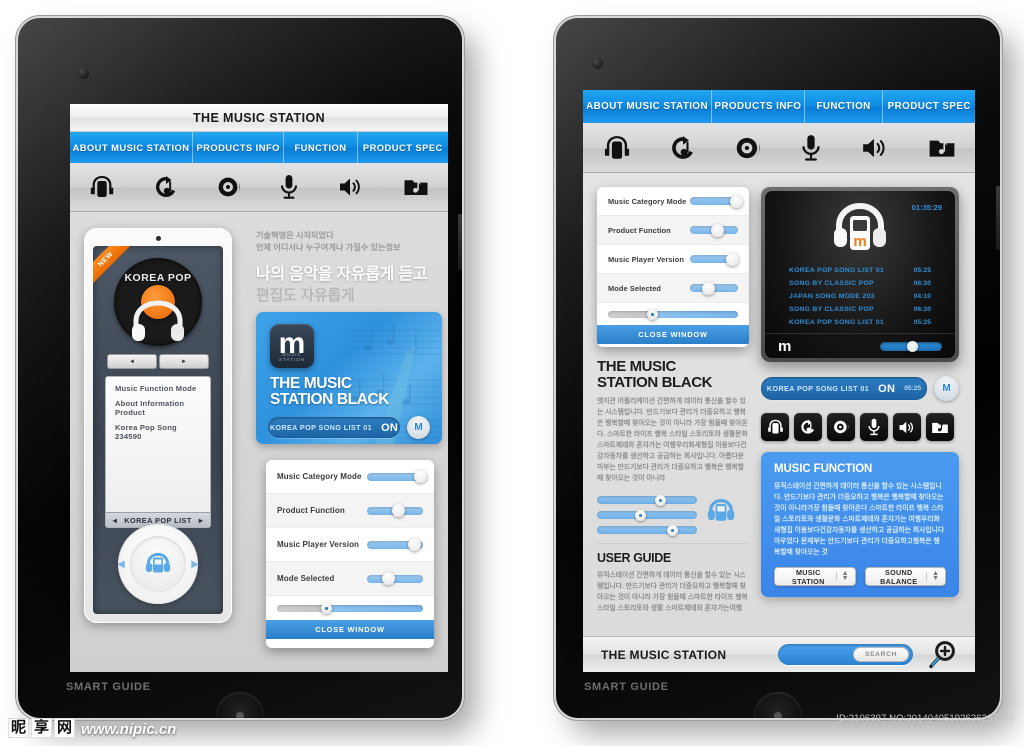  I want to click on list-next-arrow-icon: ►, so click(201, 520).